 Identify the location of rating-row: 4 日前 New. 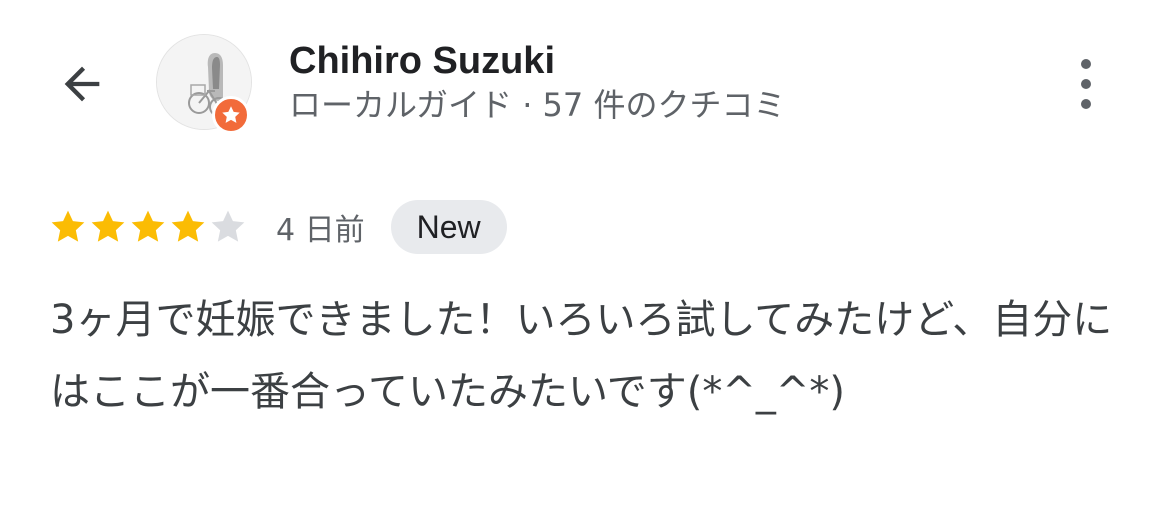
(277, 227).